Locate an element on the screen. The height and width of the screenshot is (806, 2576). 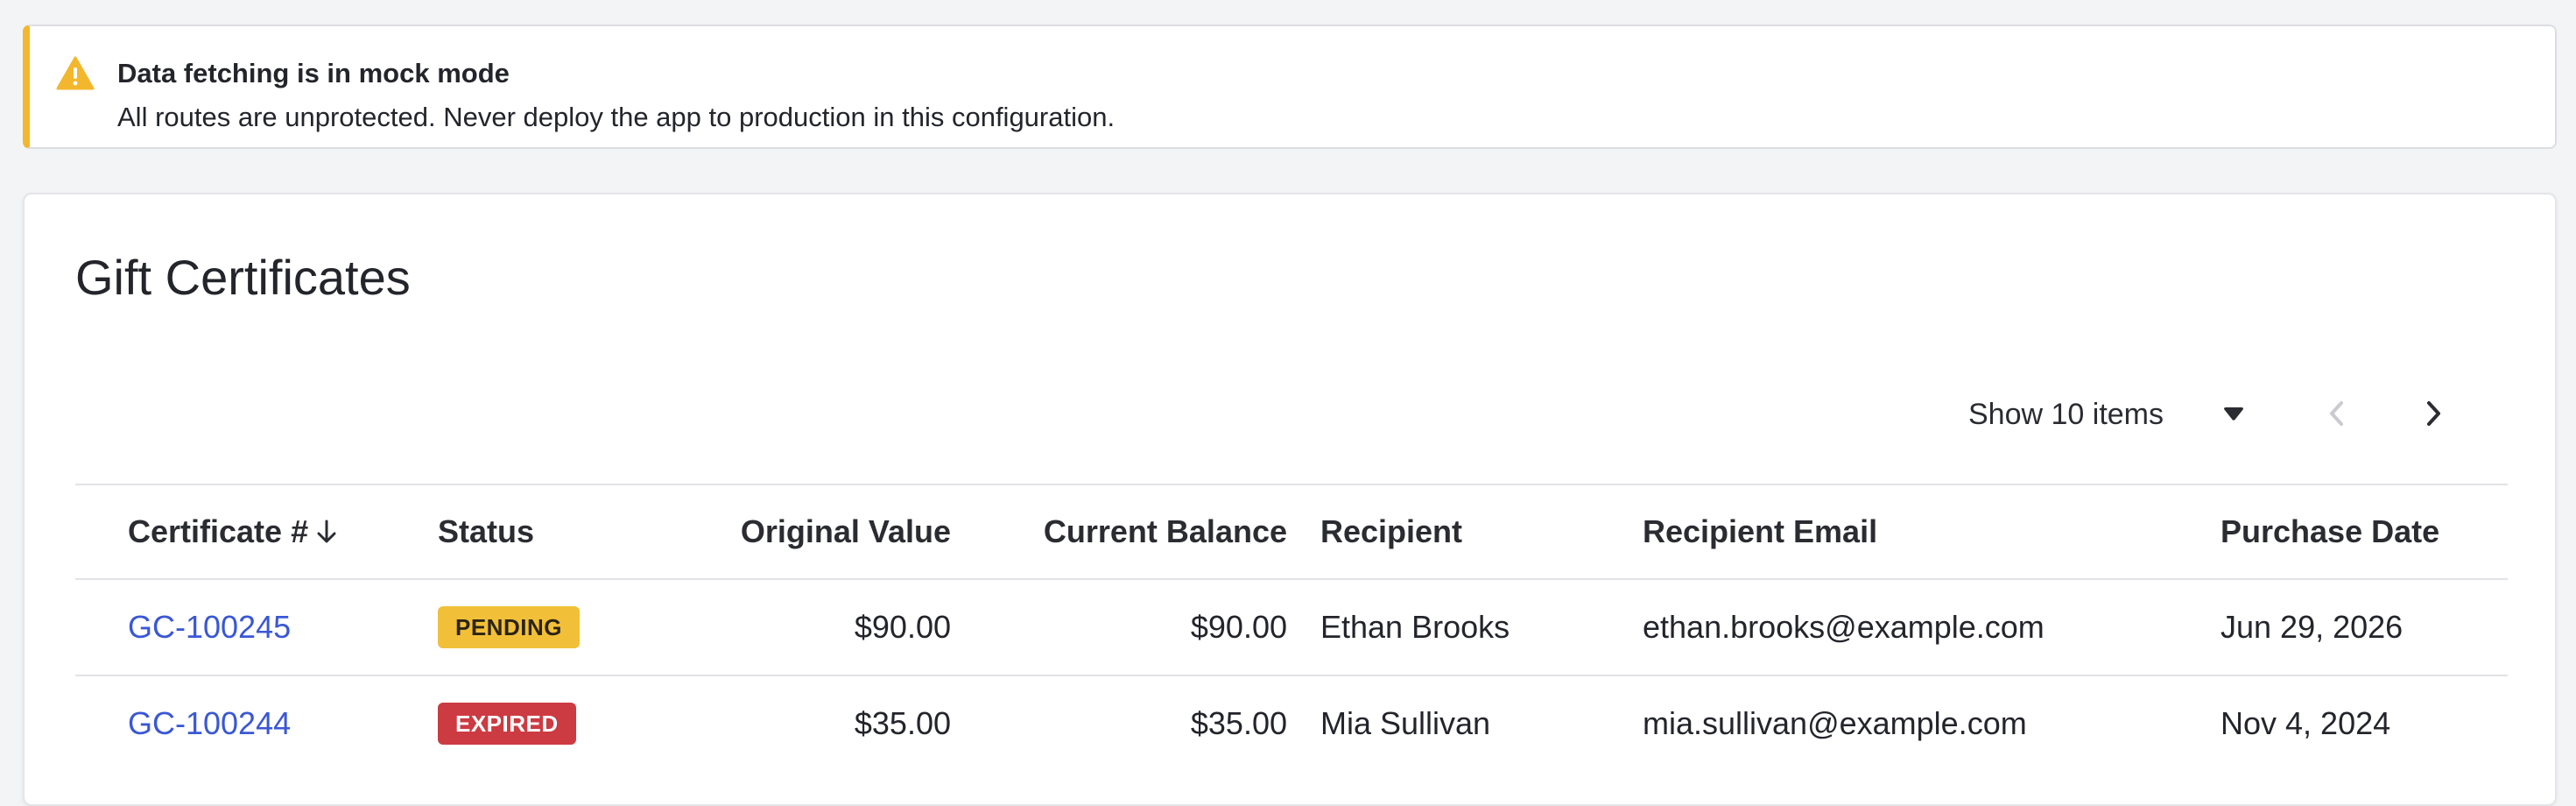
chevron-left-icon is located at coordinates (2337, 413).